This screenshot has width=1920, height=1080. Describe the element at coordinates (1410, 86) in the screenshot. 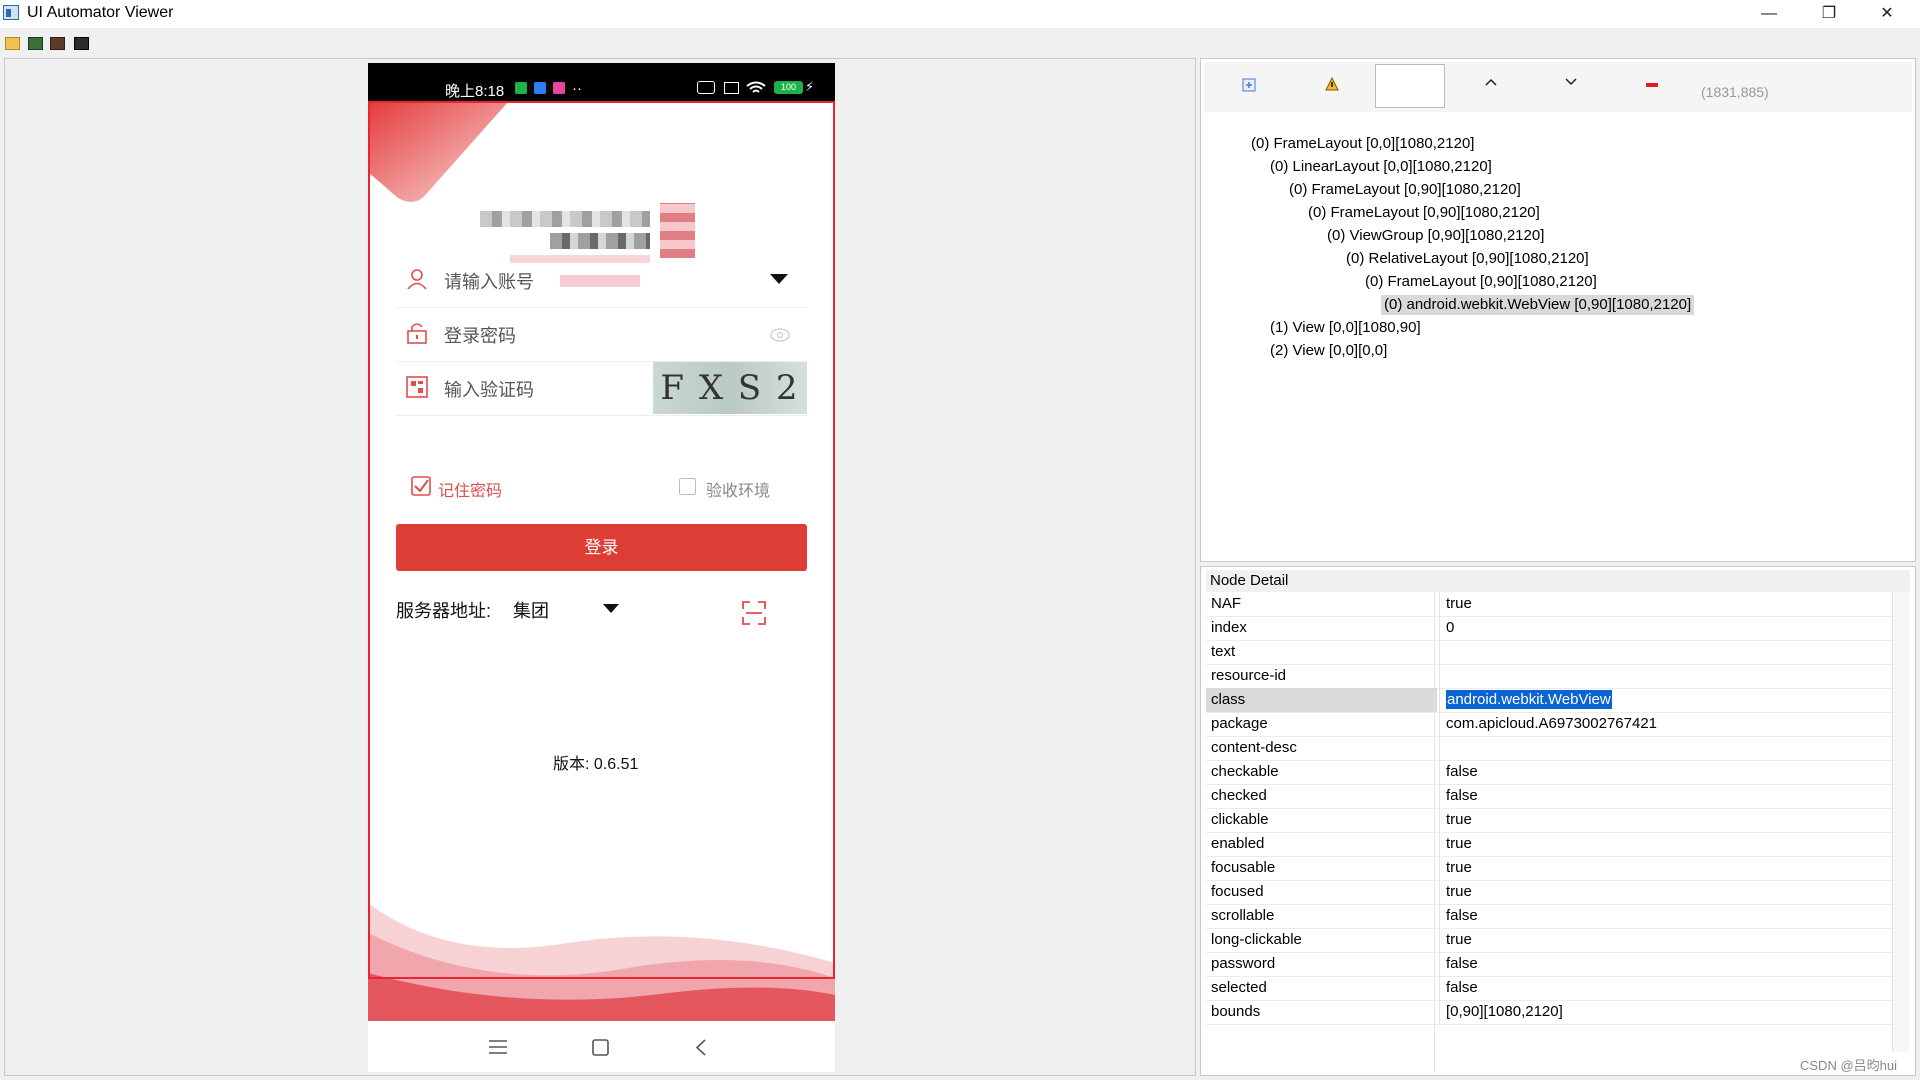

I see `node-filter-input` at that location.